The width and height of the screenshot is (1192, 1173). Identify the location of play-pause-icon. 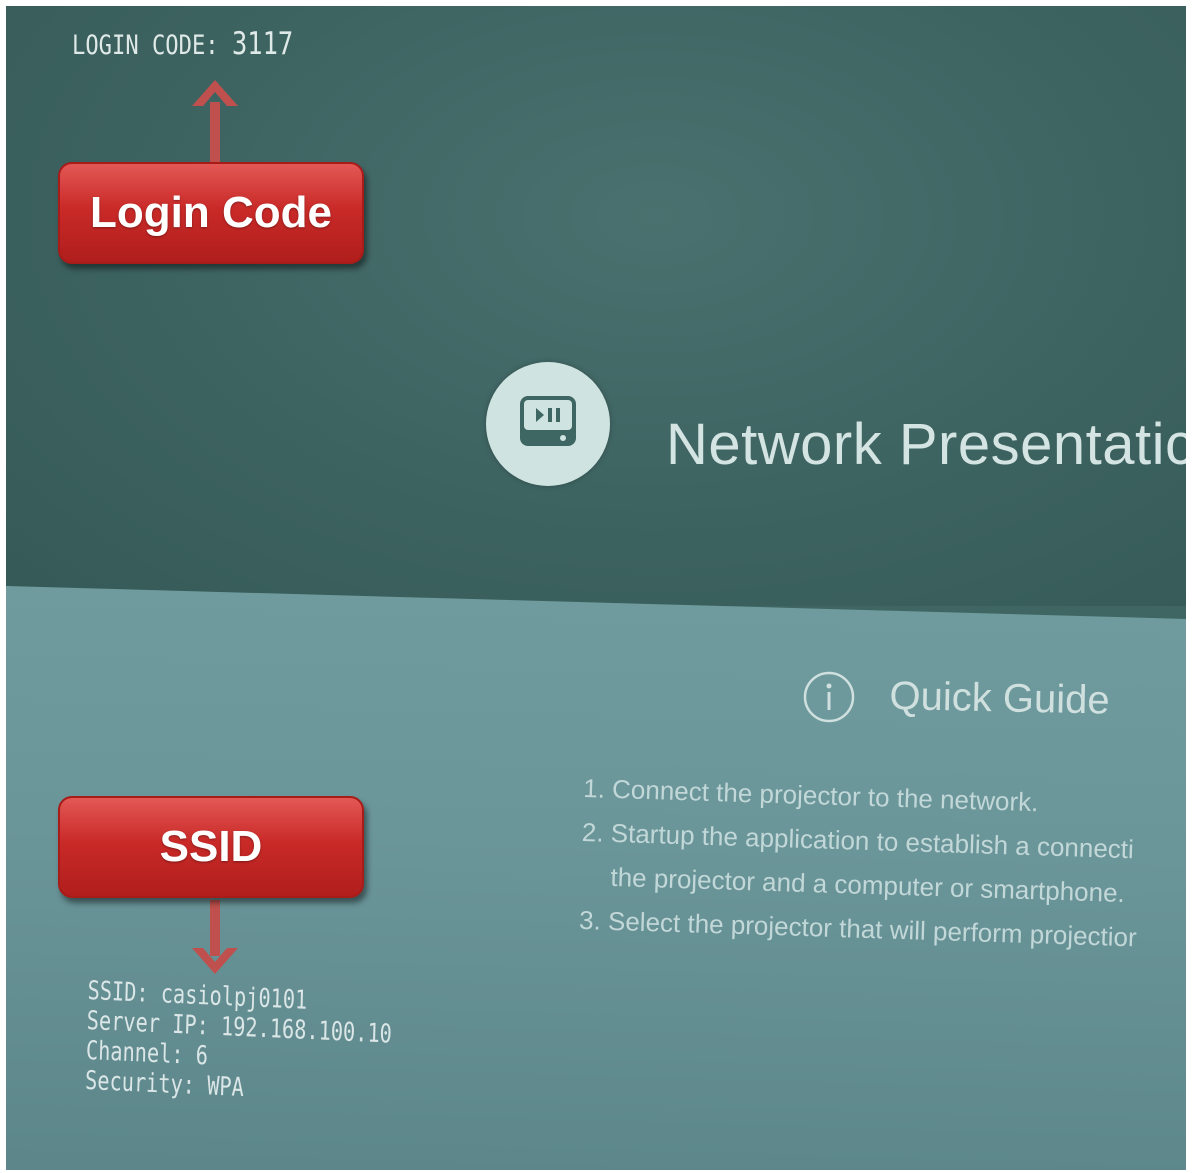
(548, 424).